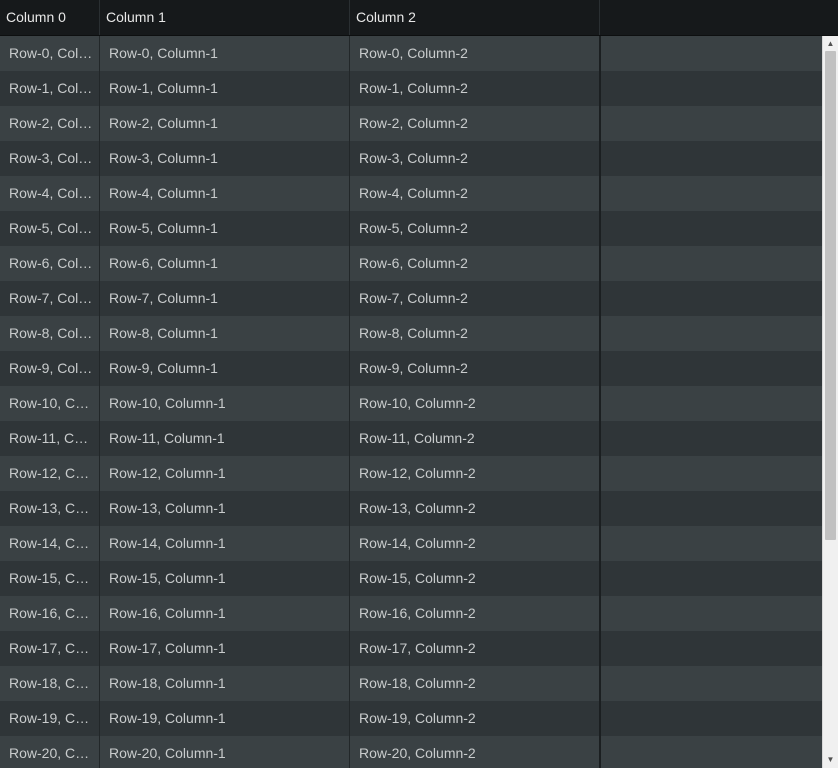 The height and width of the screenshot is (768, 838). I want to click on table-cell: Row-4, Column-1, so click(225, 193).